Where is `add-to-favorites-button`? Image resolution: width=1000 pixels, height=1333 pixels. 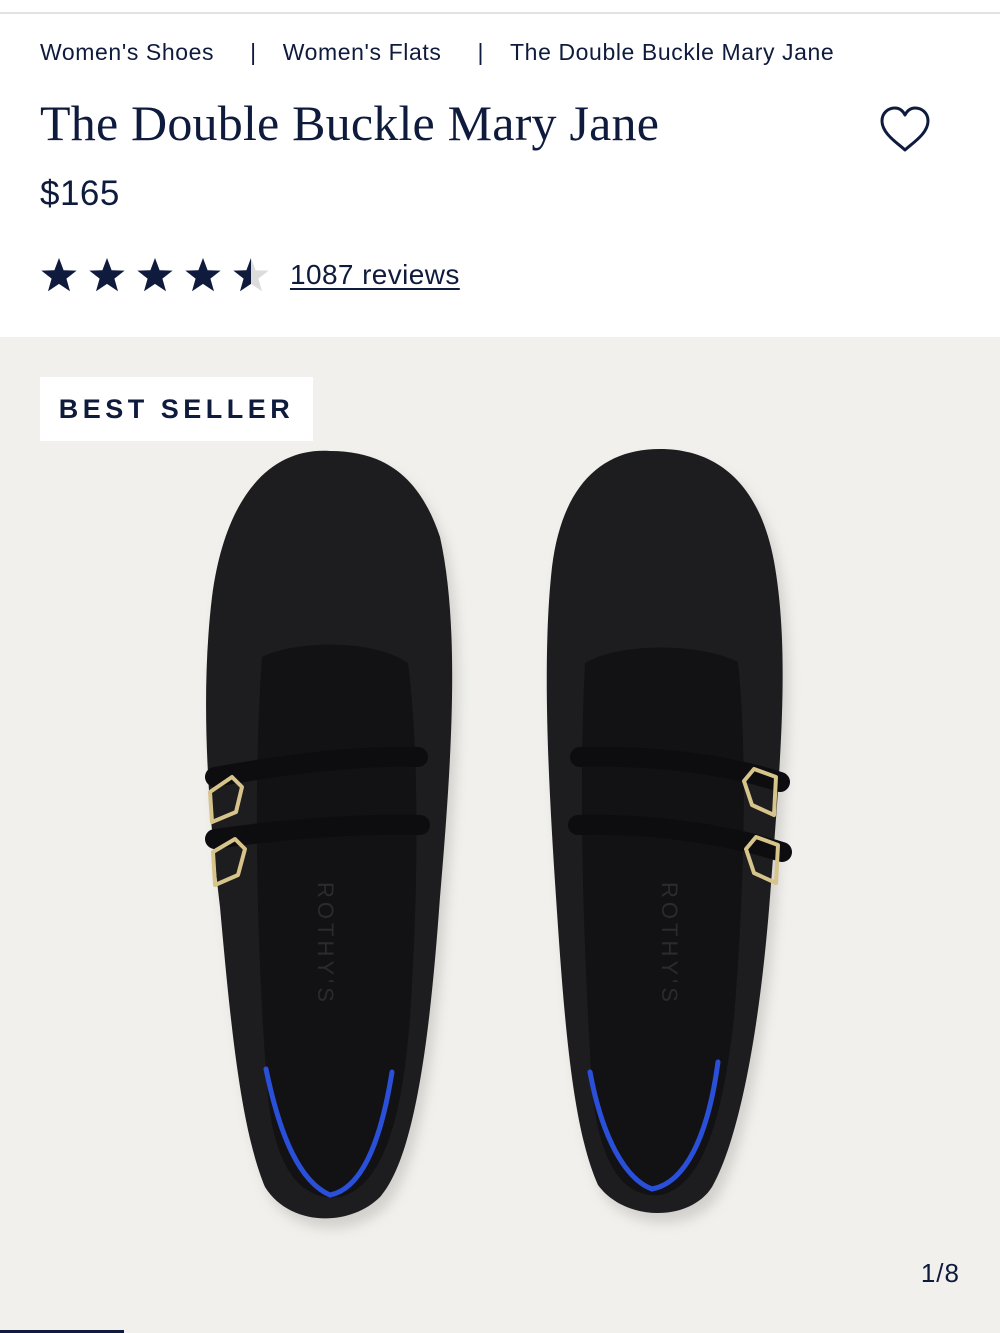
add-to-favorites-button is located at coordinates (905, 130).